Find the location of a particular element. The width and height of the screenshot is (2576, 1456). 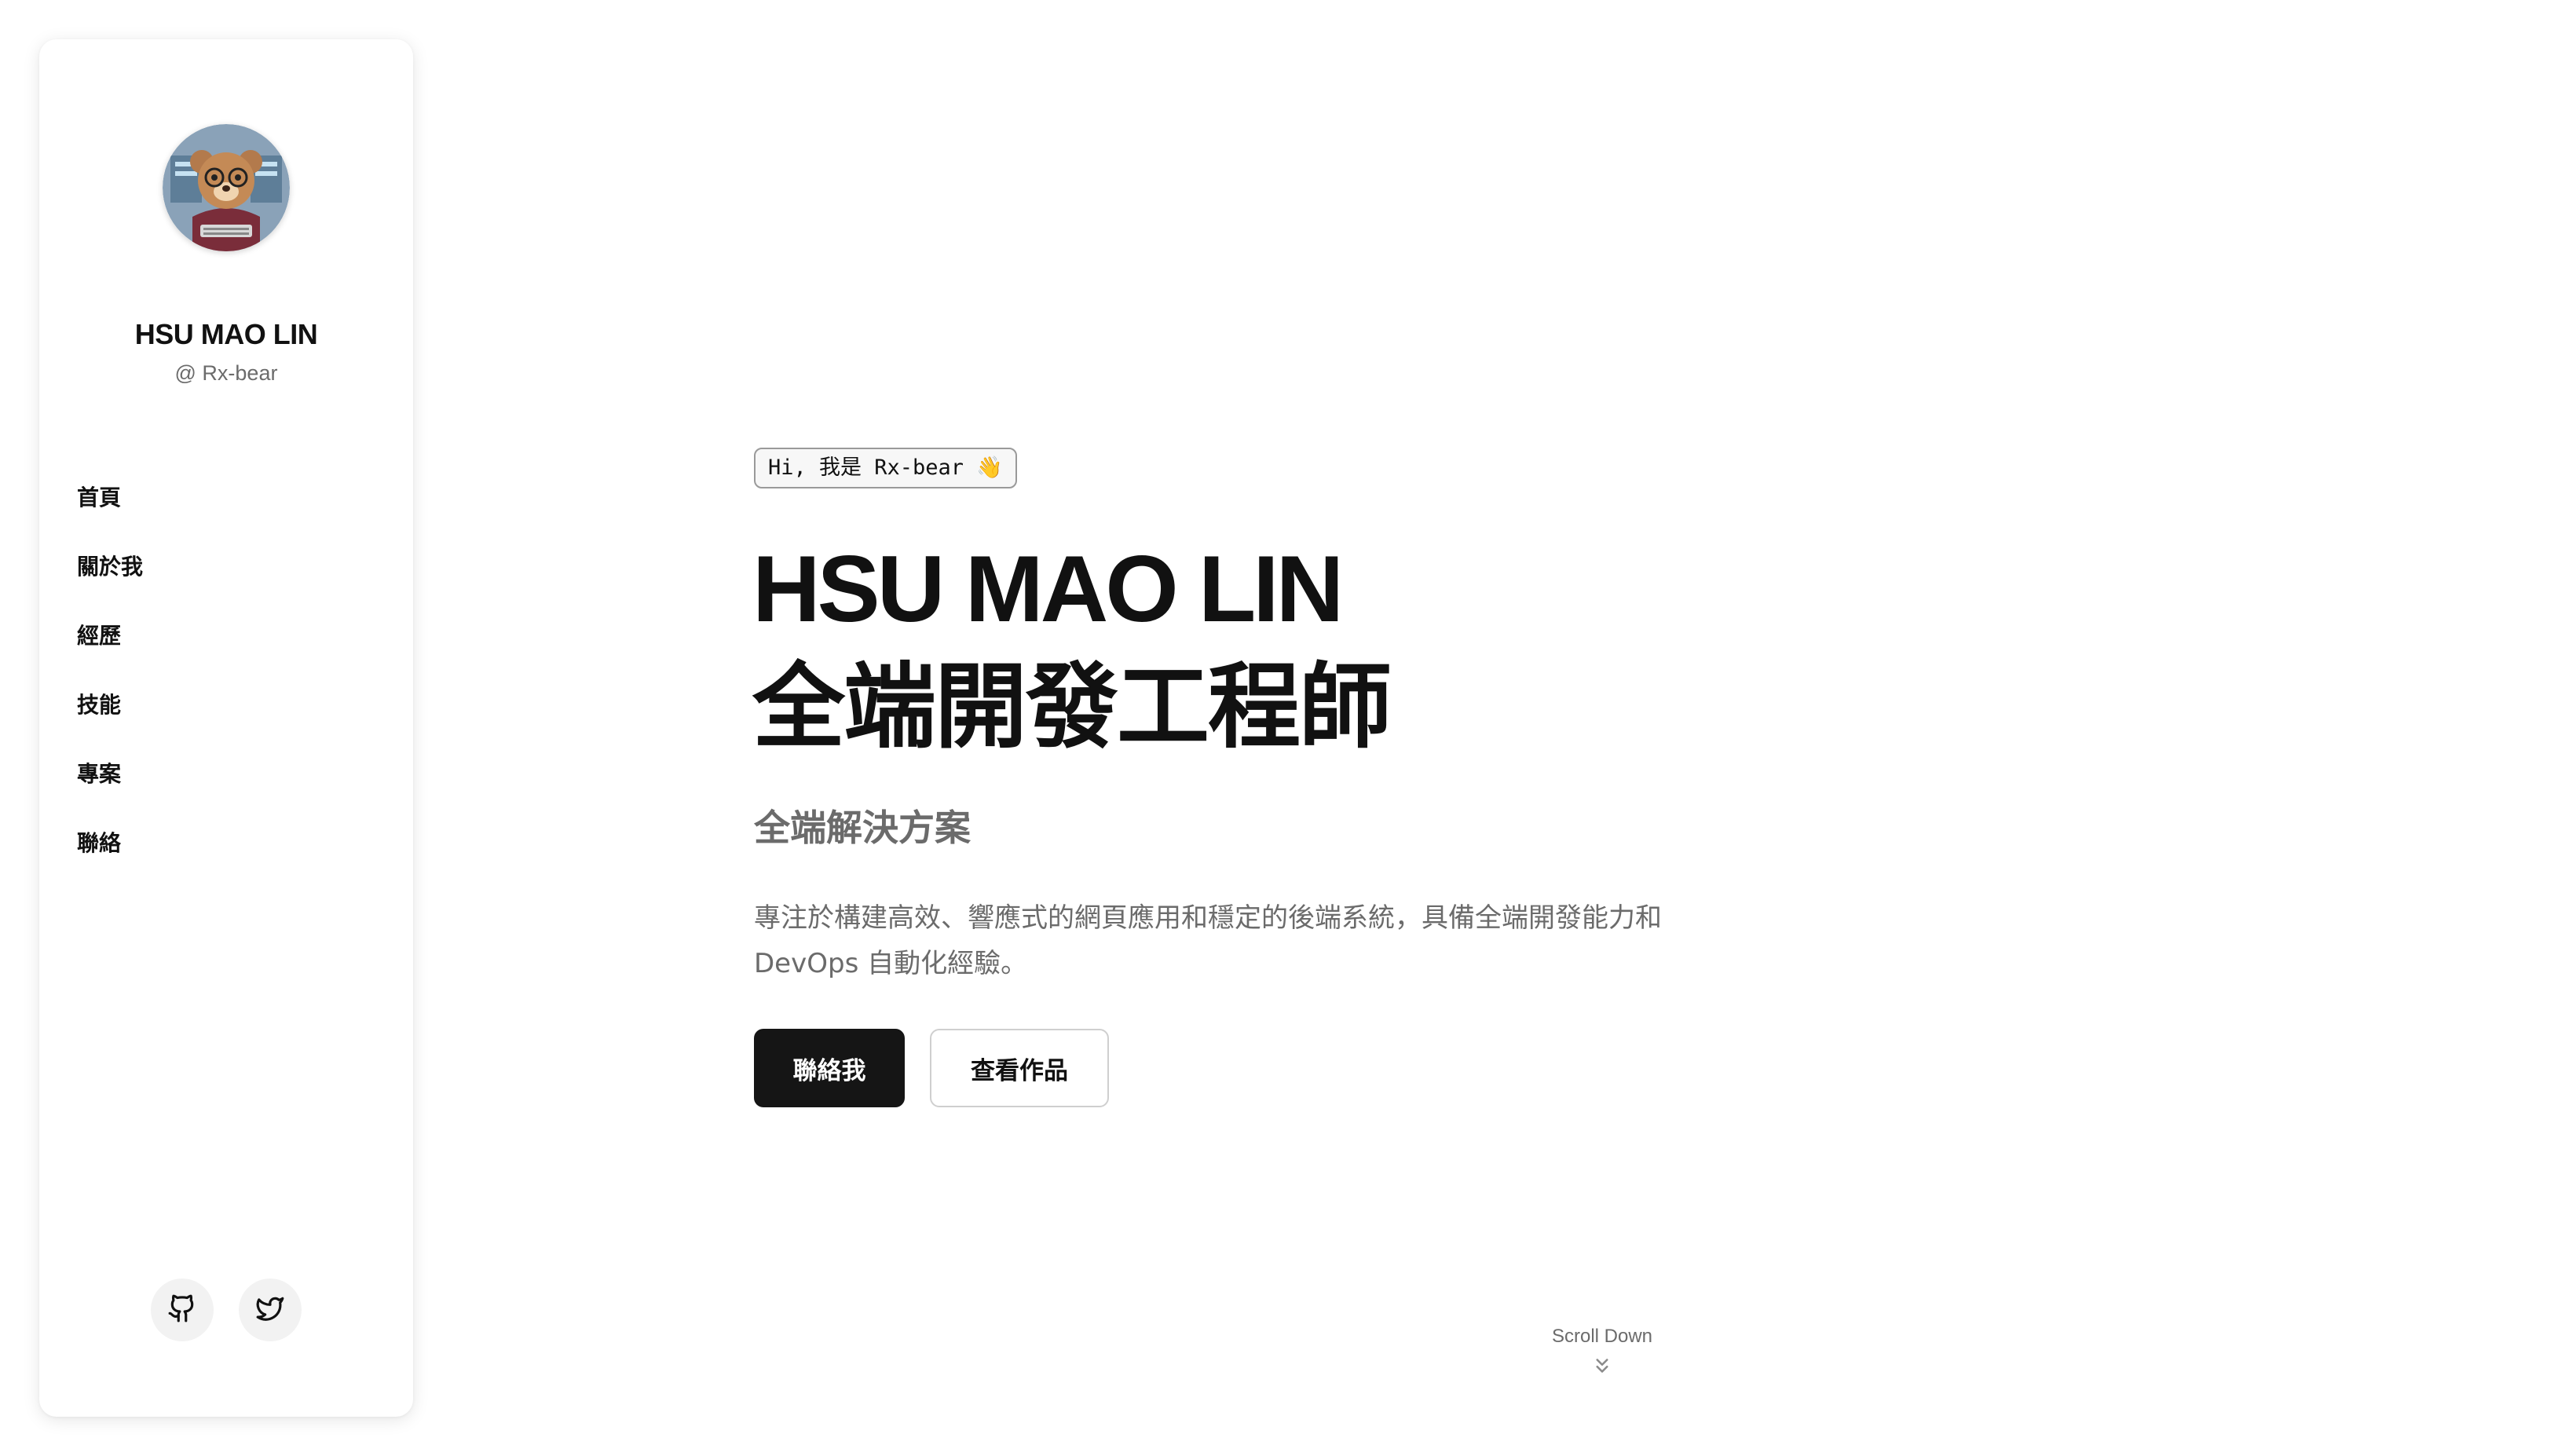

nav-item-home: 首頁 is located at coordinates (226, 510).